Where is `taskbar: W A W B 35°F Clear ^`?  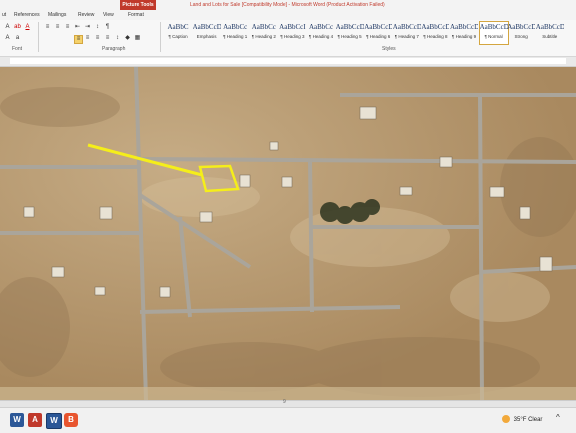 taskbar: W A W B 35°F Clear ^ is located at coordinates (288, 420).